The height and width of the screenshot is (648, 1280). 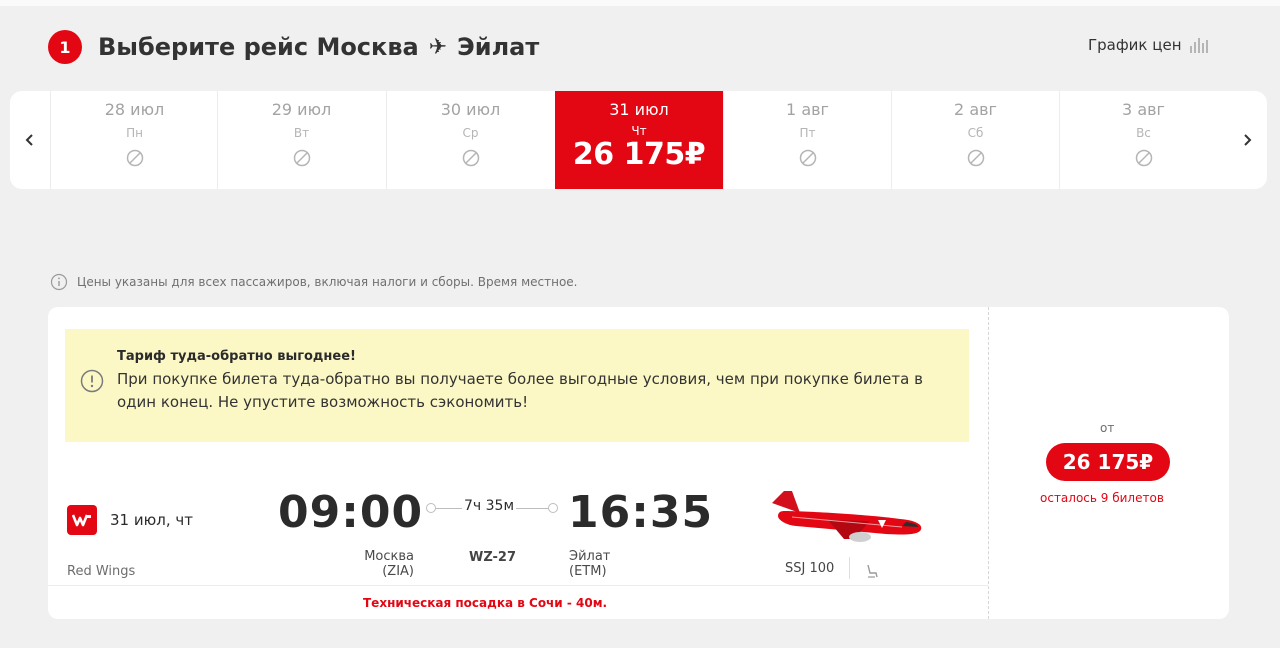 What do you see at coordinates (101, 571) in the screenshot?
I see `airline-name: Red Wings` at bounding box center [101, 571].